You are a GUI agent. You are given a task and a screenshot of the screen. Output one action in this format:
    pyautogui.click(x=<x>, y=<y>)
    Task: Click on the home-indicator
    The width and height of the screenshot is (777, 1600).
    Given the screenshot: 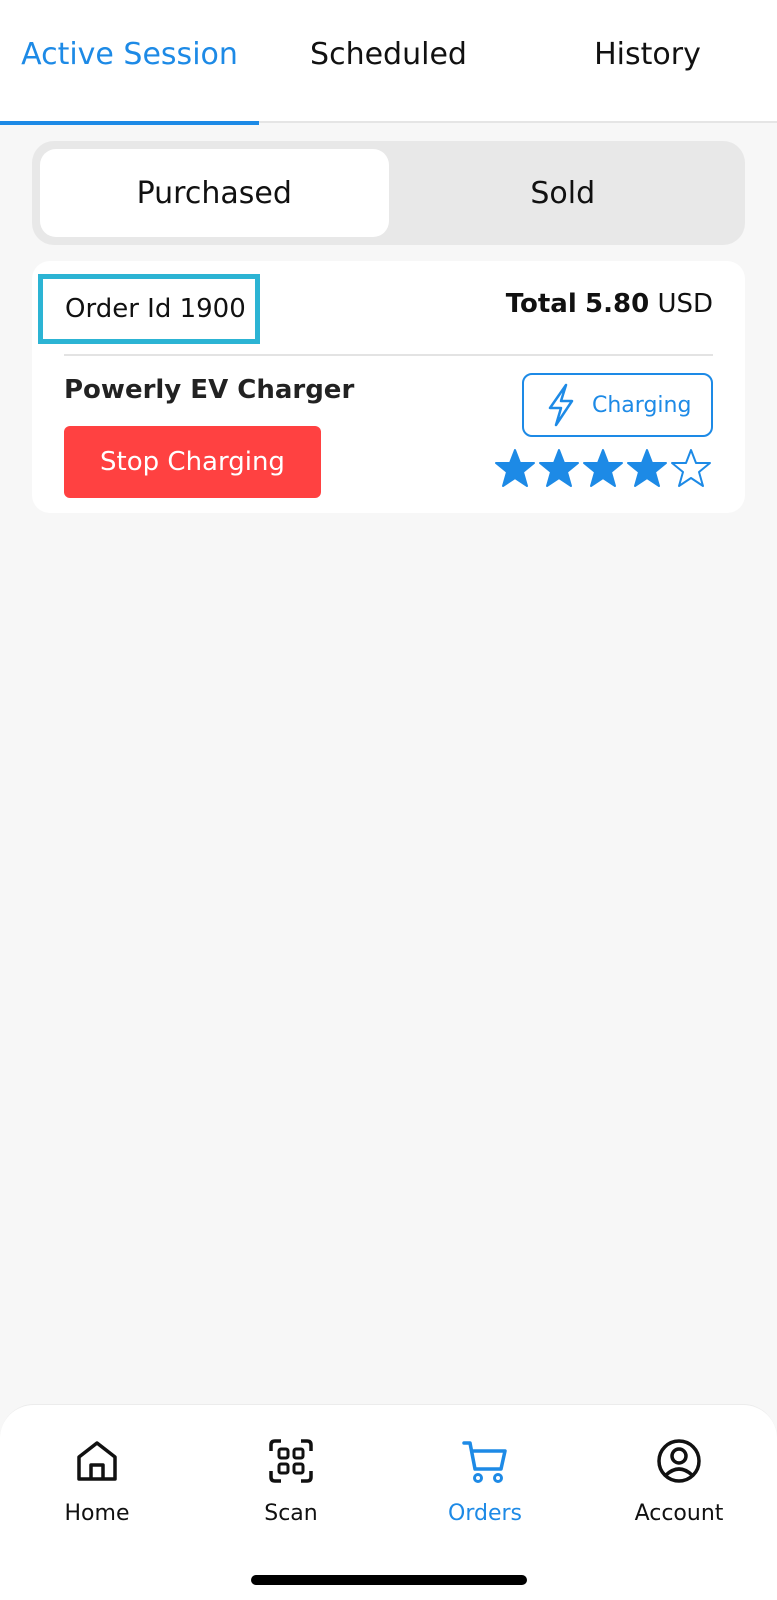 What is the action you would take?
    pyautogui.click(x=389, y=1580)
    